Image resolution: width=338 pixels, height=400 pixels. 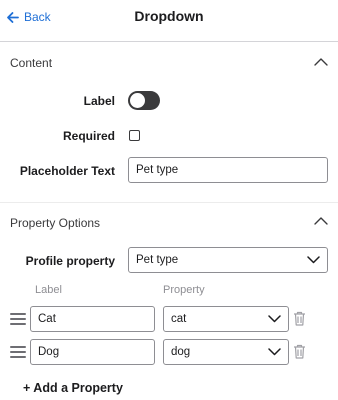 I want to click on option-property-value: dog, so click(x=181, y=352).